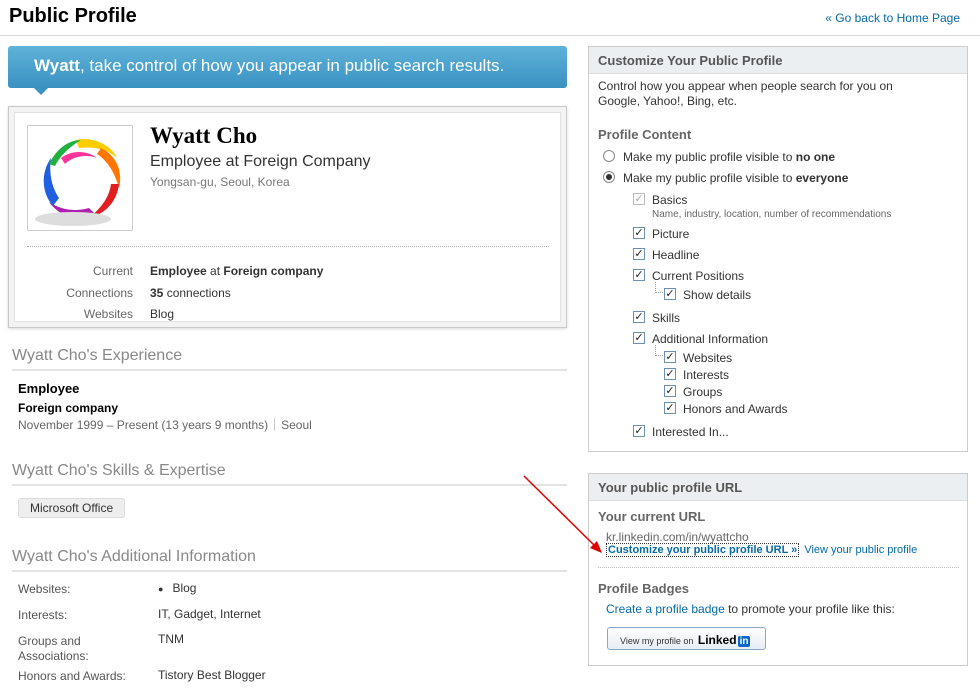  What do you see at coordinates (562, 514) in the screenshot?
I see `annotation-arrow` at bounding box center [562, 514].